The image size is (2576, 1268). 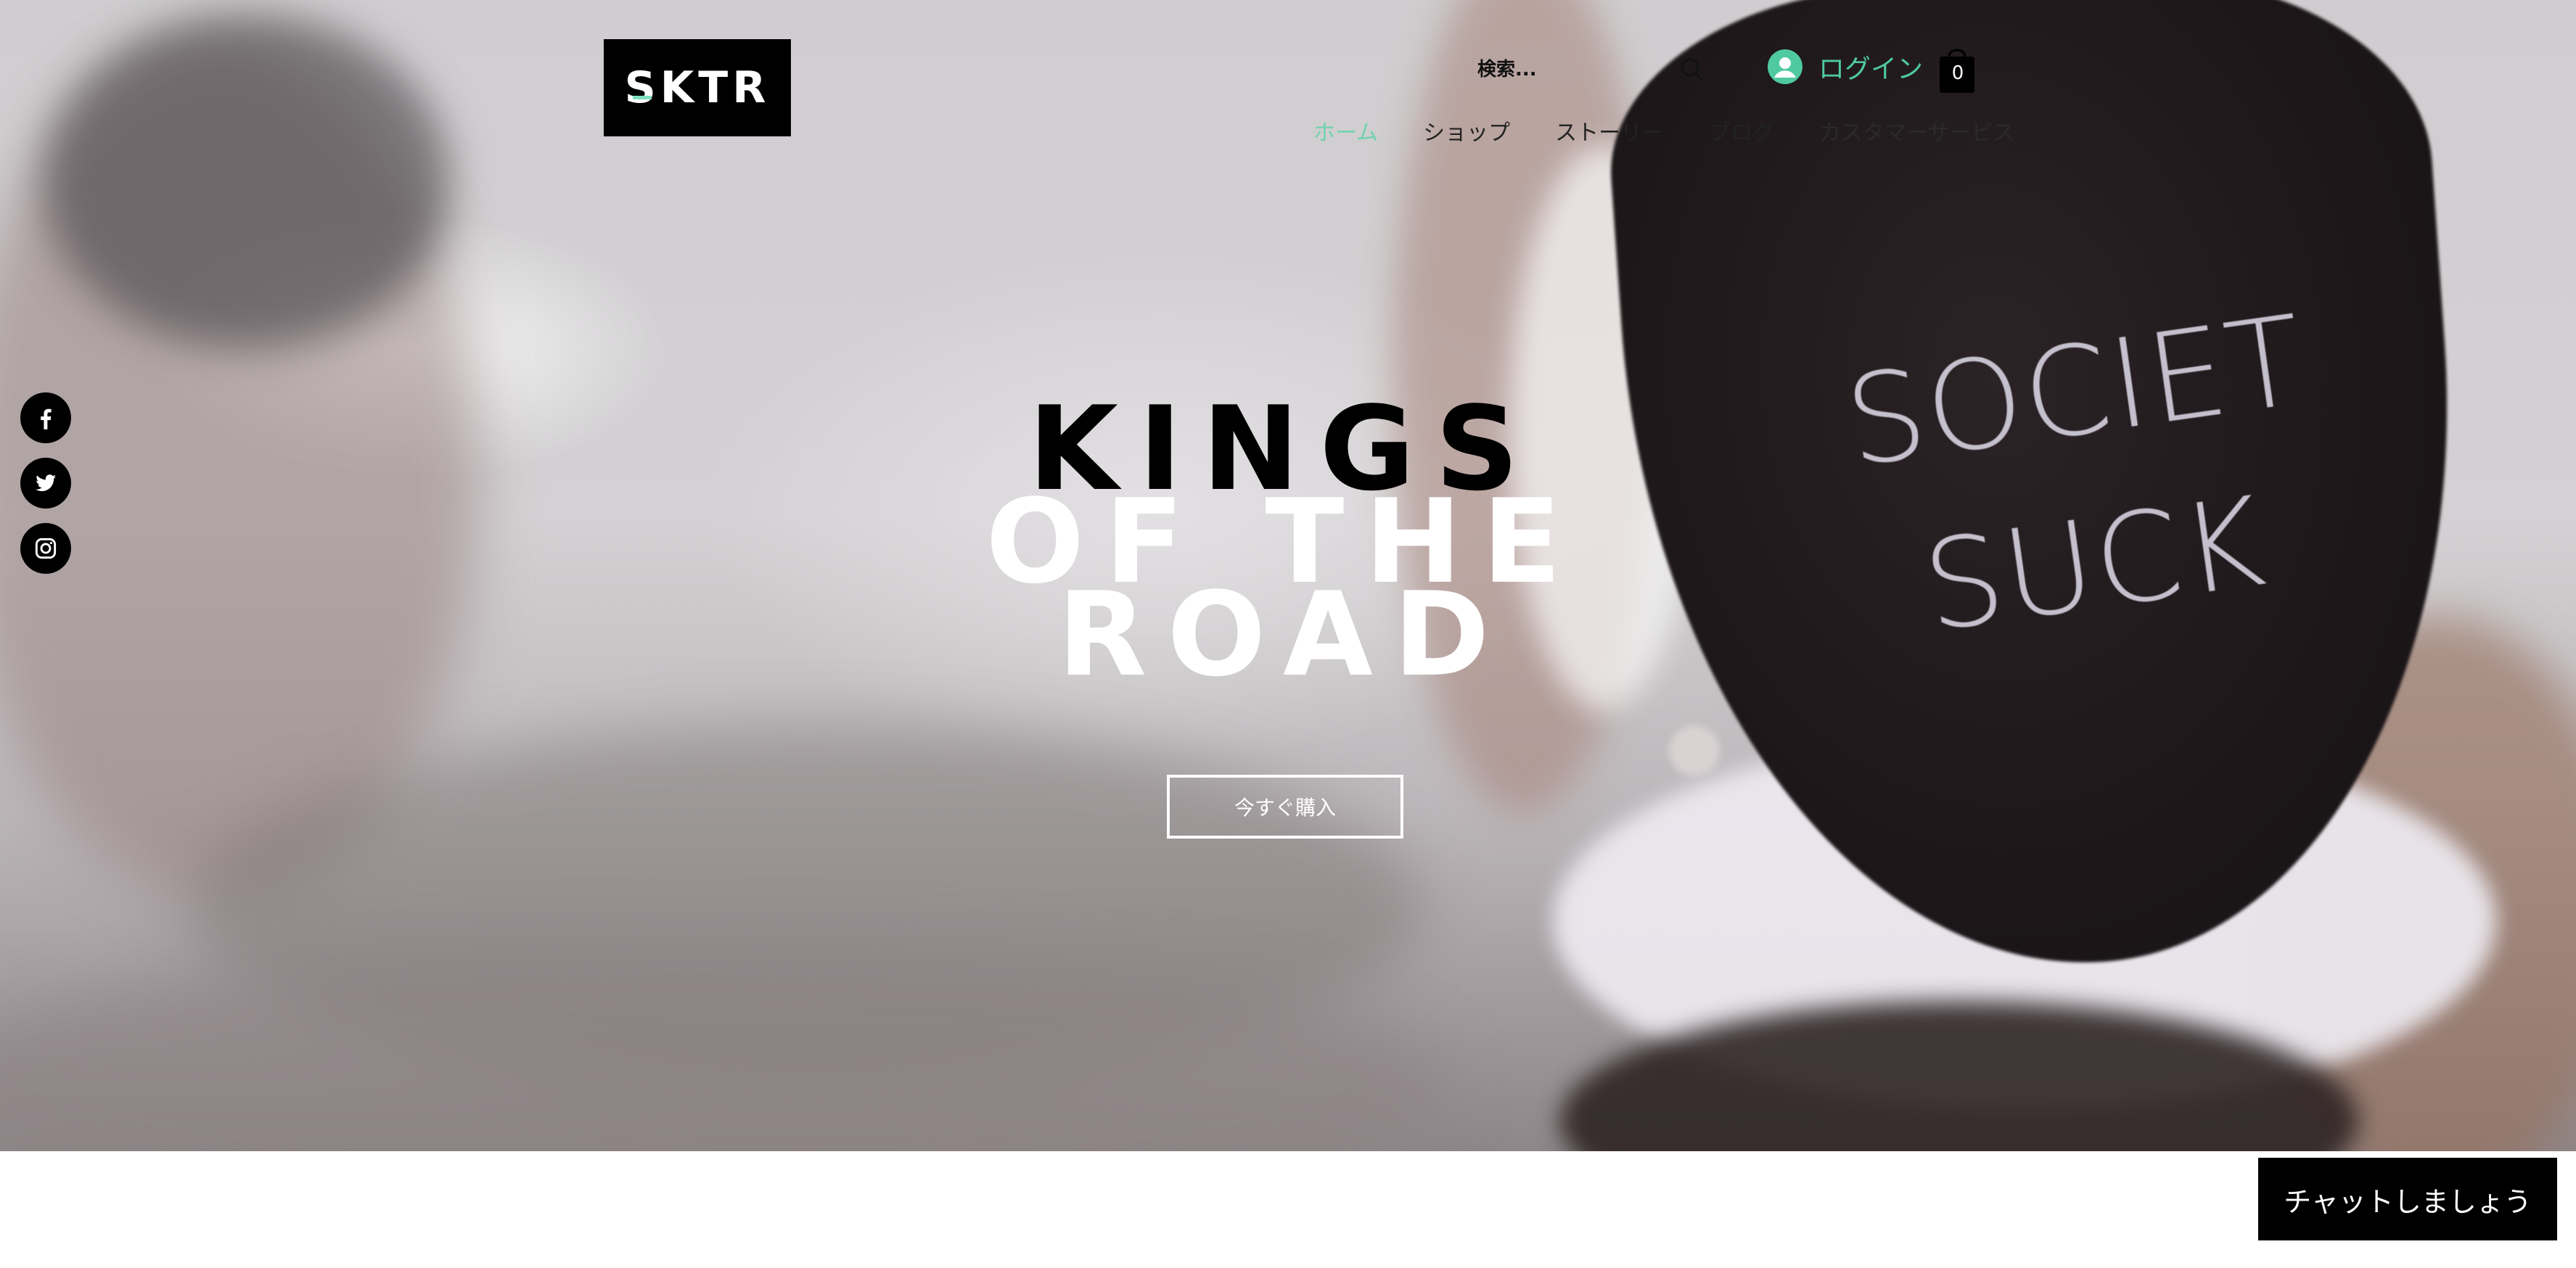 I want to click on logo-text: SKTR, so click(x=697, y=87).